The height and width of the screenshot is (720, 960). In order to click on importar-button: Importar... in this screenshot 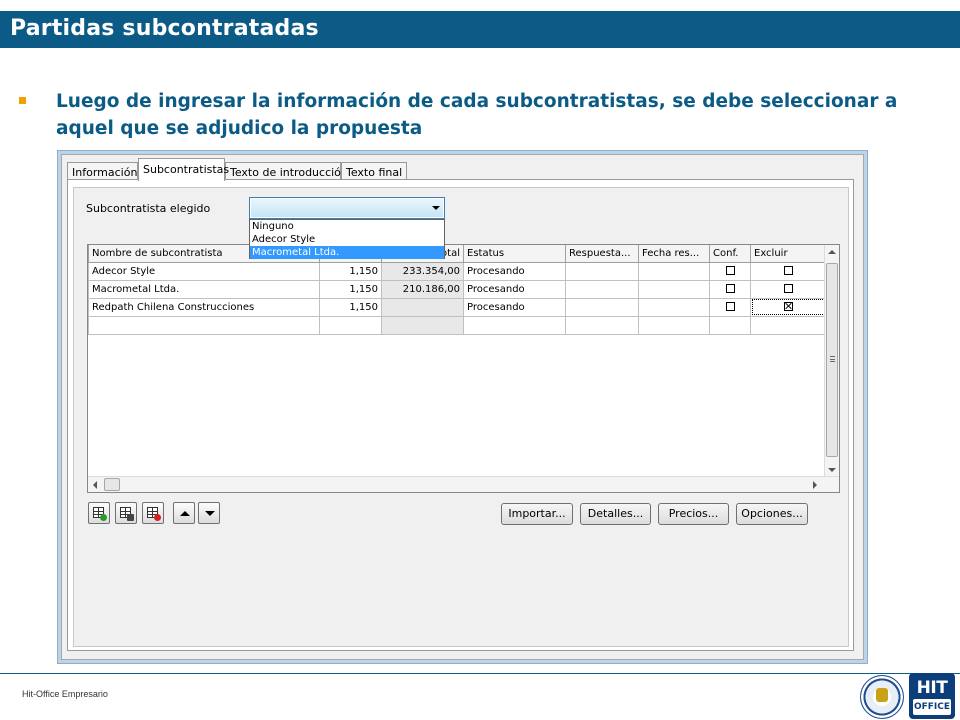, I will do `click(537, 514)`.